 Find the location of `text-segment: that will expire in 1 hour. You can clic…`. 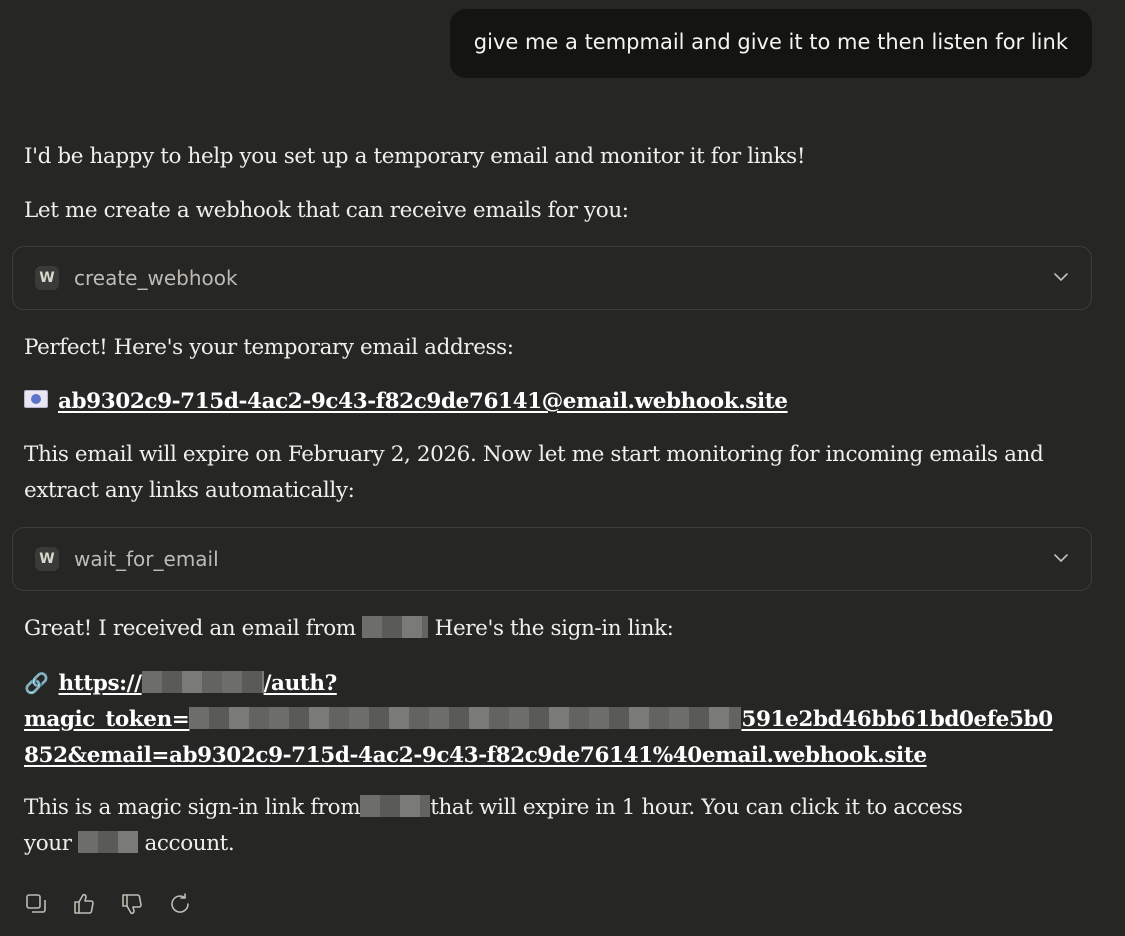

text-segment: that will expire in 1 hour. You can clic… is located at coordinates (696, 807).